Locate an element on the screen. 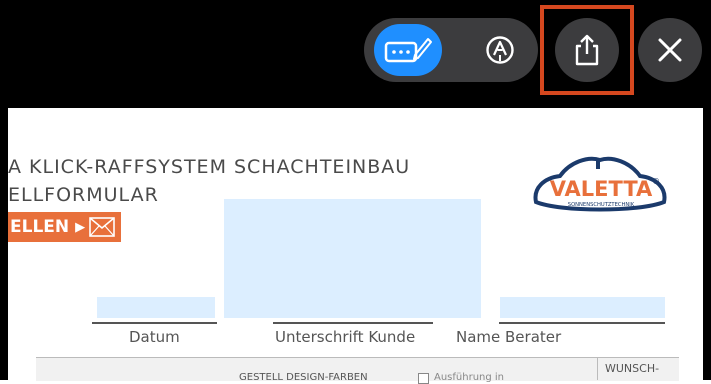 The image size is (711, 384). markup-keyboard-pen-icon is located at coordinates (408, 50).